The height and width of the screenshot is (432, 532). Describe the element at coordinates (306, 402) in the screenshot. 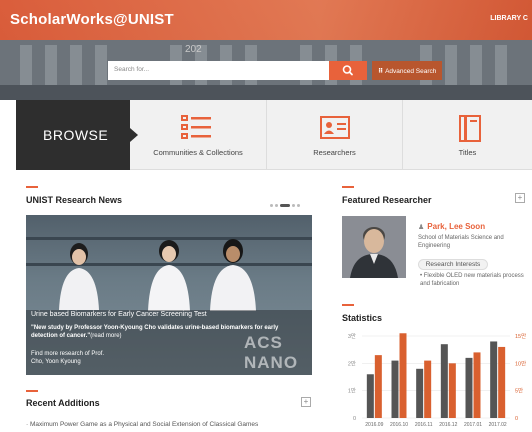

I see `recent-more-button: +` at that location.